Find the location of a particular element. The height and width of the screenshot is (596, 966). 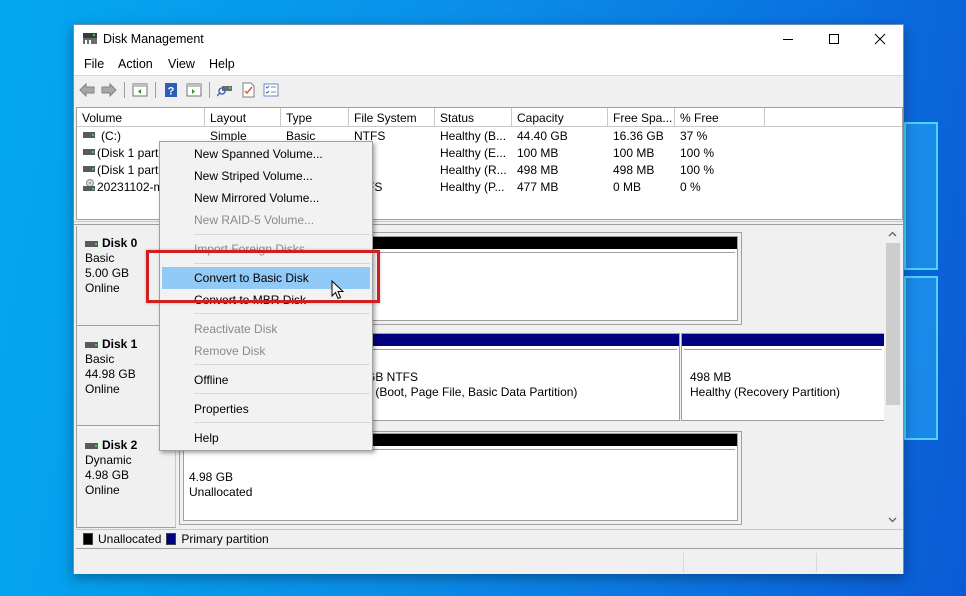

status-bar is located at coordinates (488, 562).